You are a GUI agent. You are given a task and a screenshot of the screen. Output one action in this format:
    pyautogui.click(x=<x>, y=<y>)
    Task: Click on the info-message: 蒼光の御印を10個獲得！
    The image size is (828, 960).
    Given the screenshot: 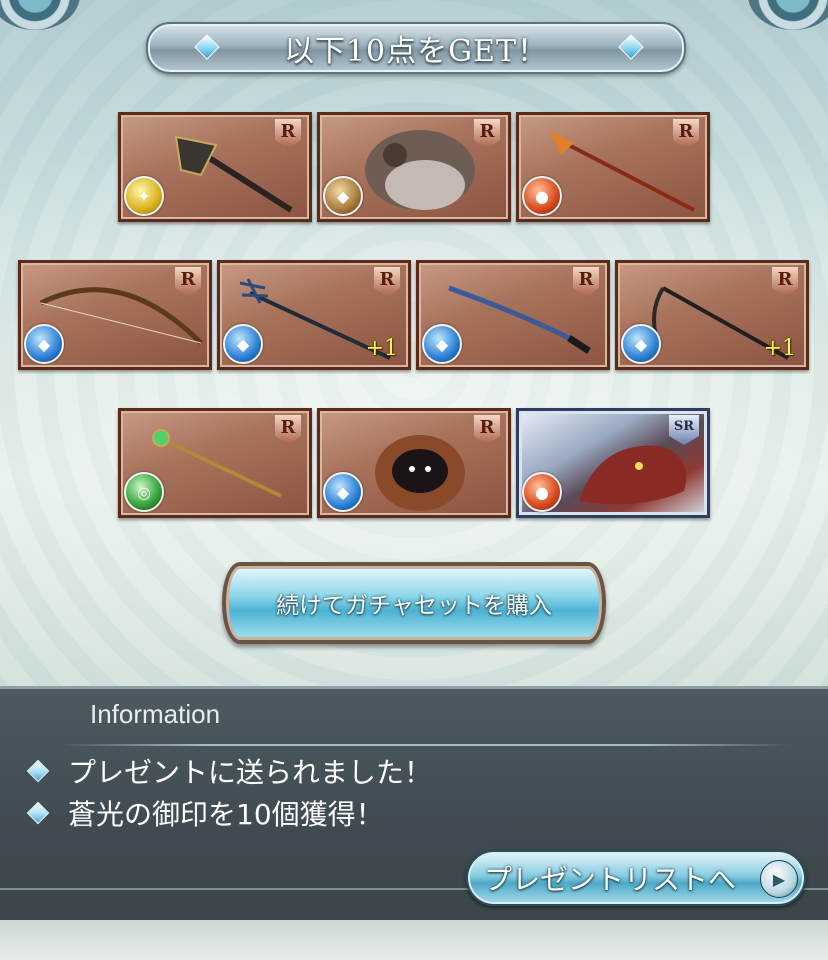 What is the action you would take?
    pyautogui.click(x=204, y=813)
    